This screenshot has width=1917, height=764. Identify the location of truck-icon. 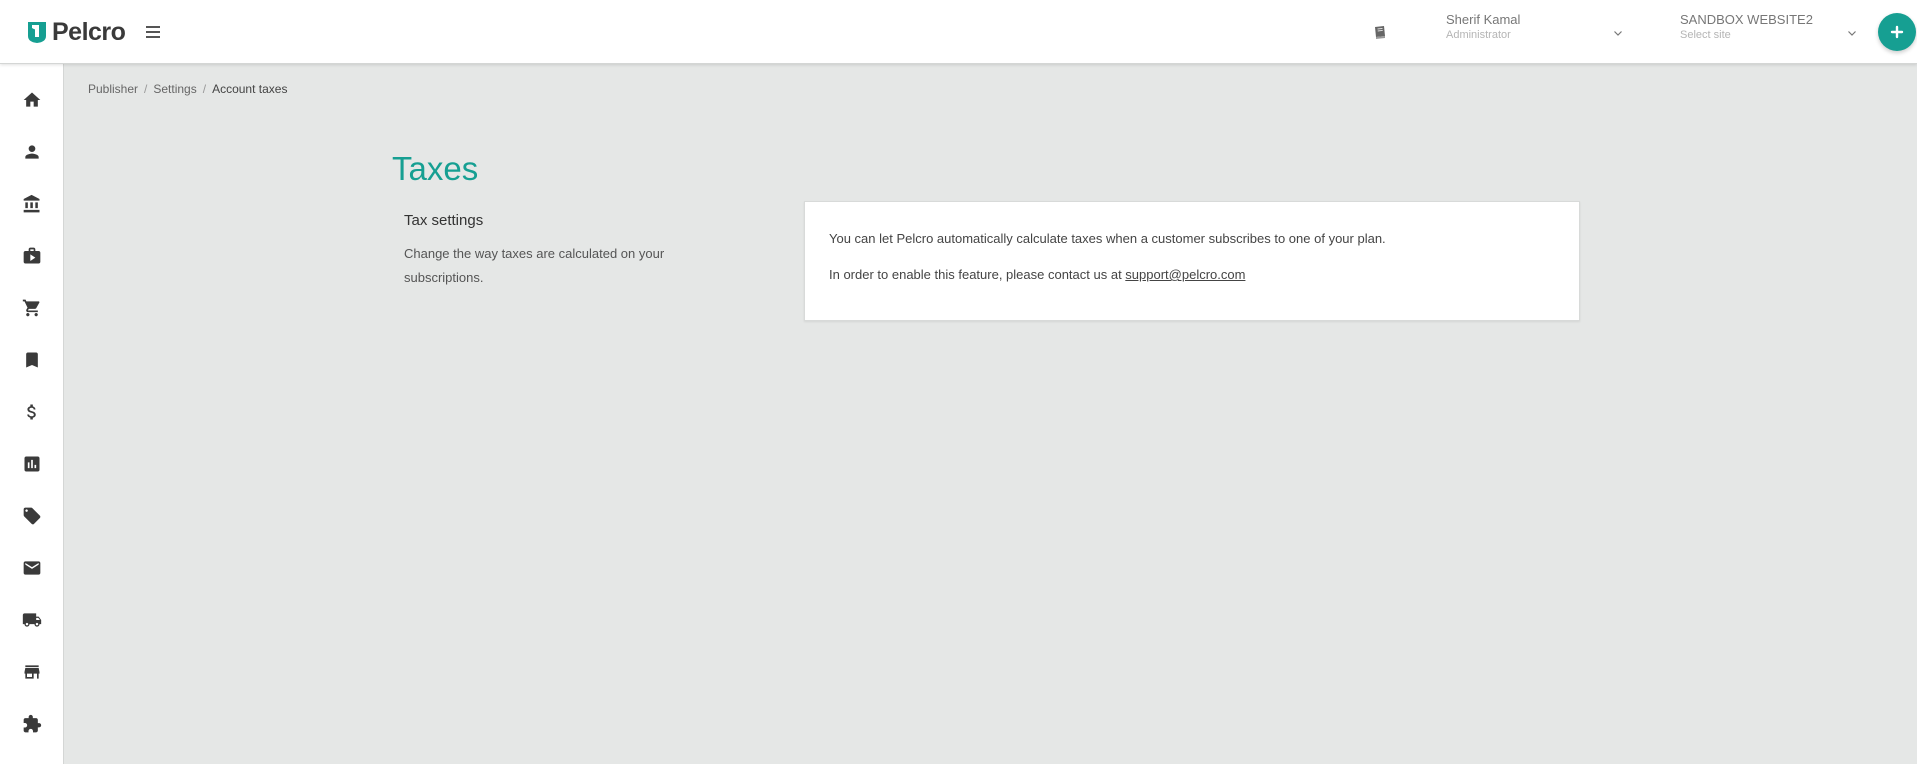
(32, 620).